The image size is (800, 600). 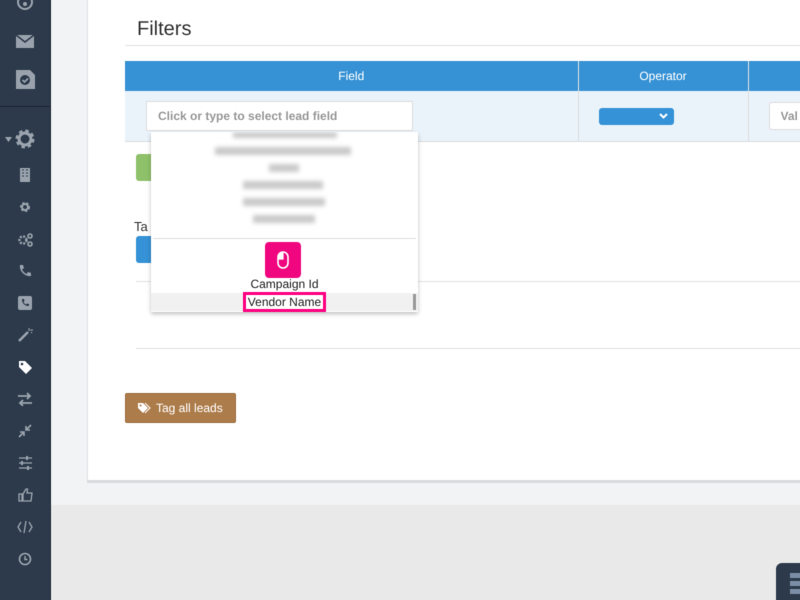 What do you see at coordinates (25, 495) in the screenshot?
I see `thumbs-up-icon` at bounding box center [25, 495].